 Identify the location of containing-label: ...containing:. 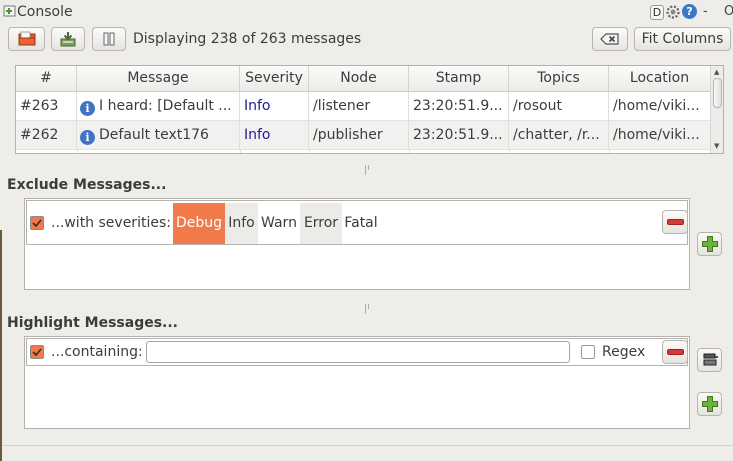
(97, 352).